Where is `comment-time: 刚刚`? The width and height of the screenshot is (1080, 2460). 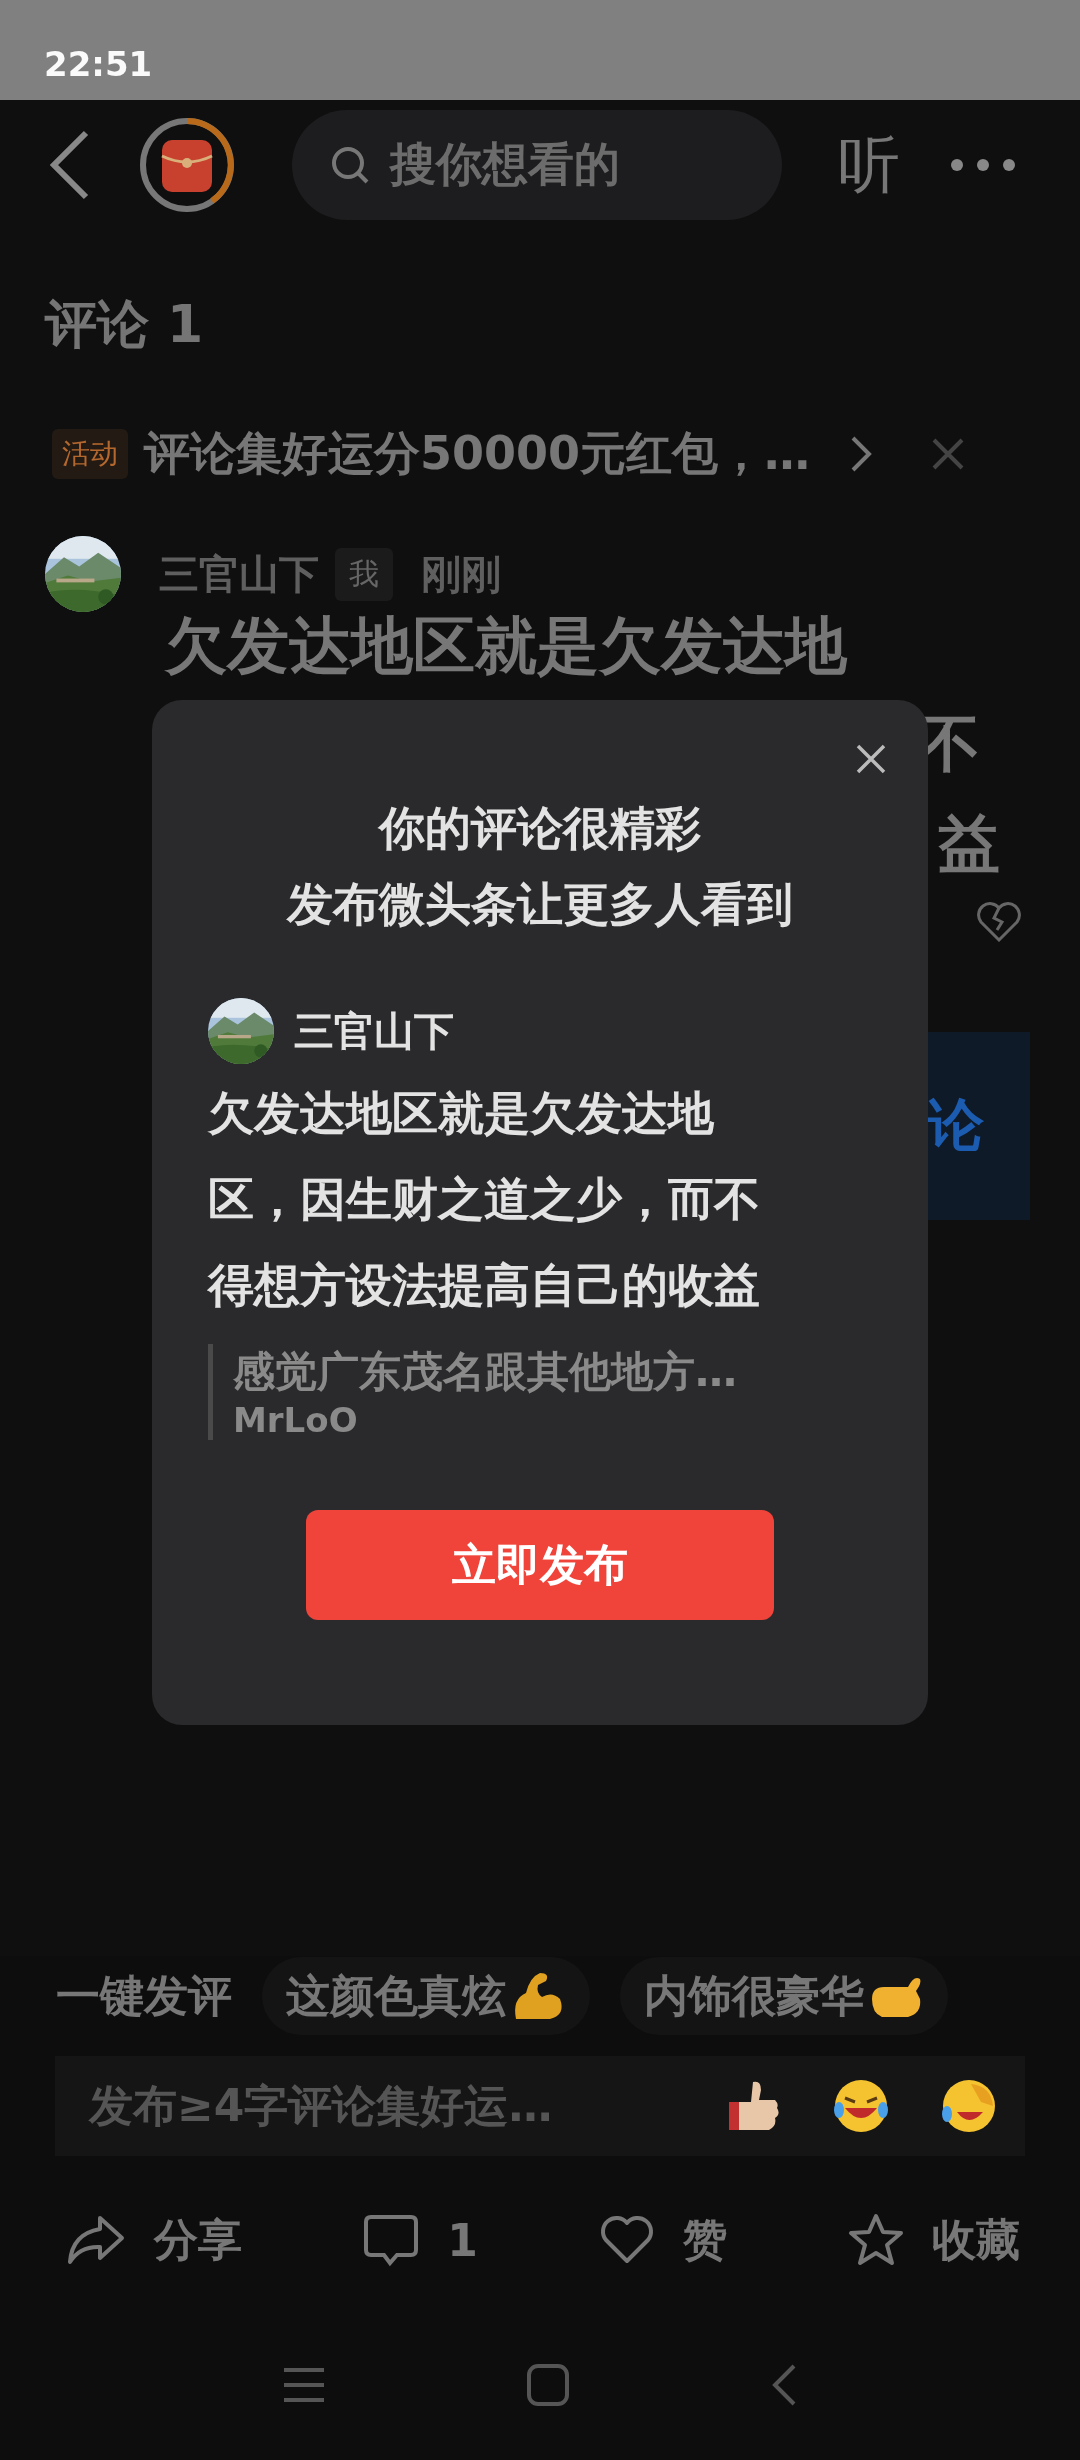
comment-time: 刚刚 is located at coordinates (461, 574).